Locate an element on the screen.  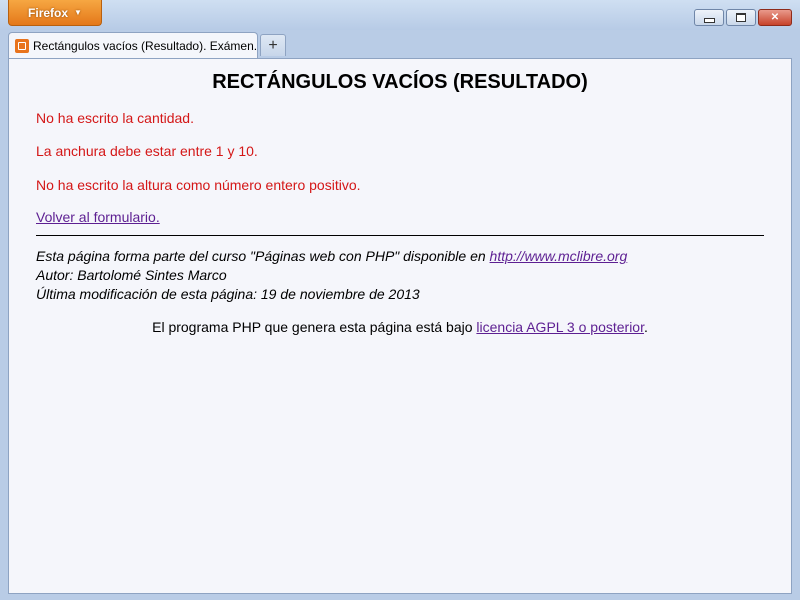
firefox-menu-label: Firefox is located at coordinates (48, 12).